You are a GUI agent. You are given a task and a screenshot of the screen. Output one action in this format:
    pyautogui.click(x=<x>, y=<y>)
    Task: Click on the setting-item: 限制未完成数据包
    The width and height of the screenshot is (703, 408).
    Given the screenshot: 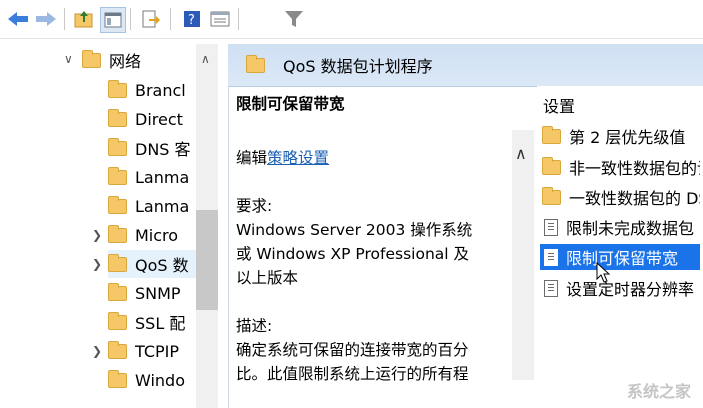 What is the action you would take?
    pyautogui.click(x=620, y=227)
    